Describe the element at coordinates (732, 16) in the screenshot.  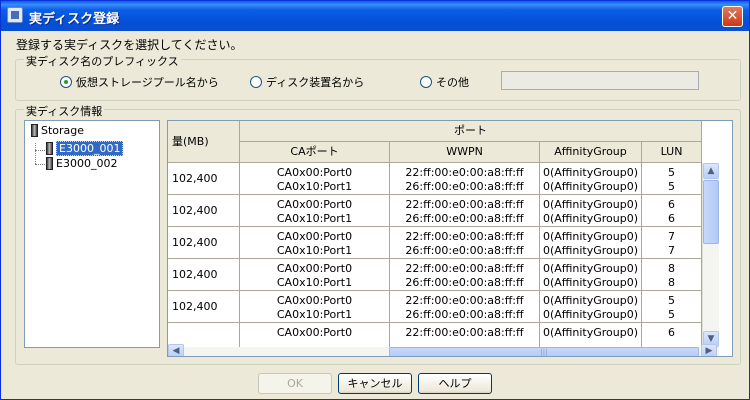
I see `close-button: ✕` at that location.